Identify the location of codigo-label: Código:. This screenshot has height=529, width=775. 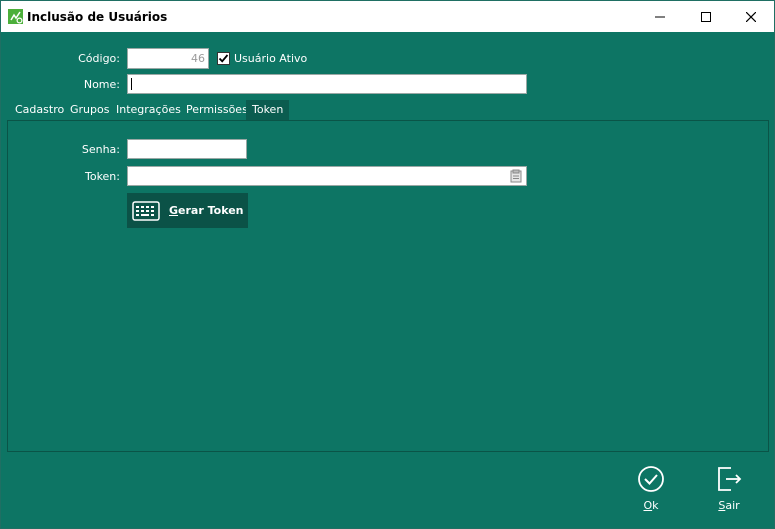
(99, 58).